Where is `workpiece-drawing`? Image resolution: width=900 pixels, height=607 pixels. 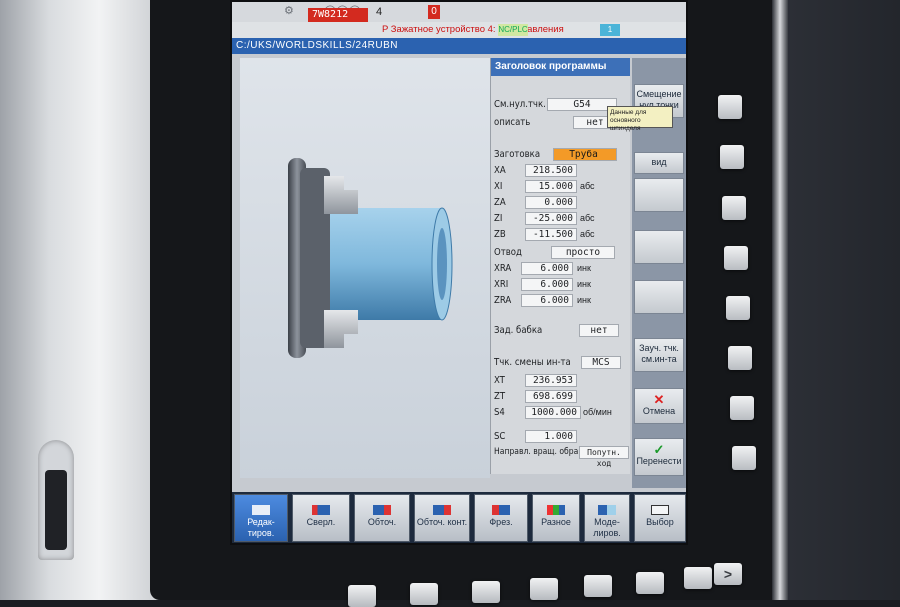 workpiece-drawing is located at coordinates (370, 258).